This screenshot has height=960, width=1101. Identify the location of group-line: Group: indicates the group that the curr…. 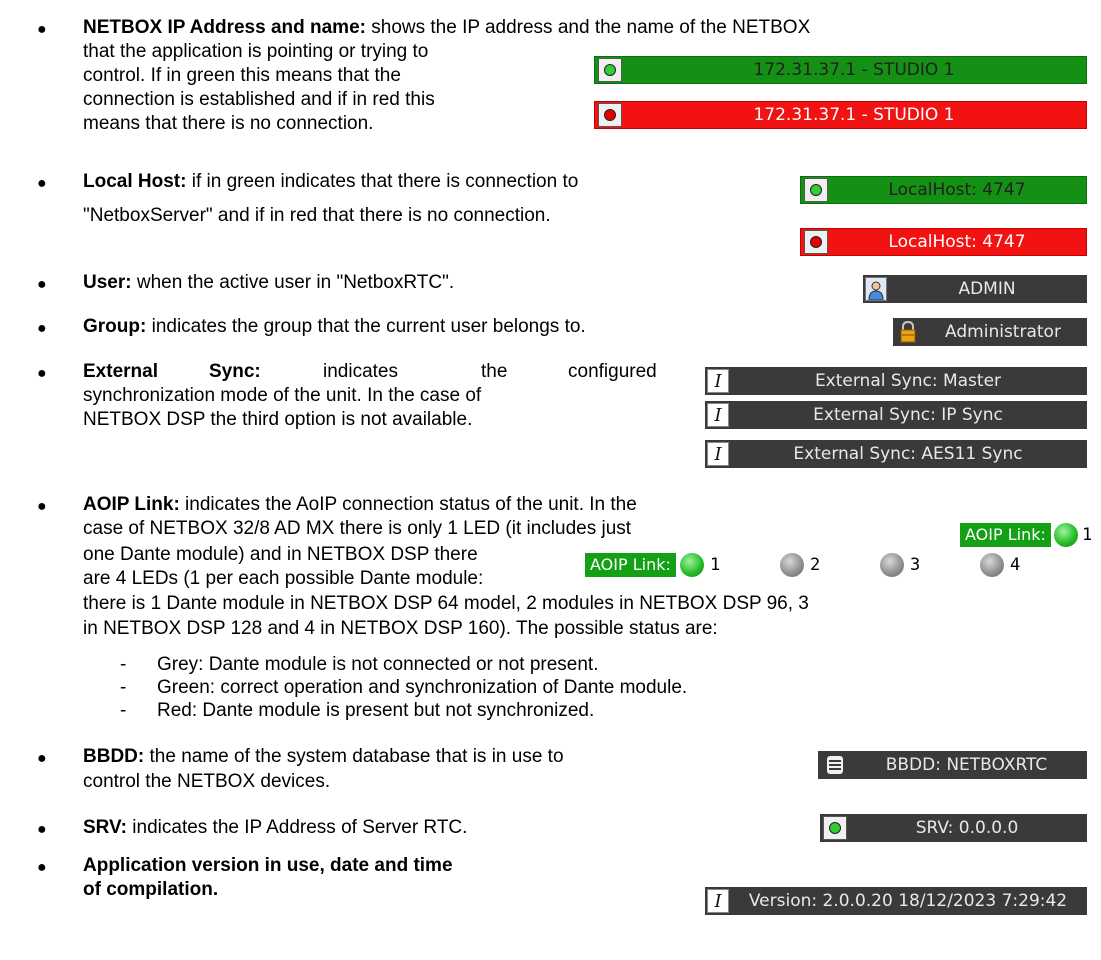
(334, 327).